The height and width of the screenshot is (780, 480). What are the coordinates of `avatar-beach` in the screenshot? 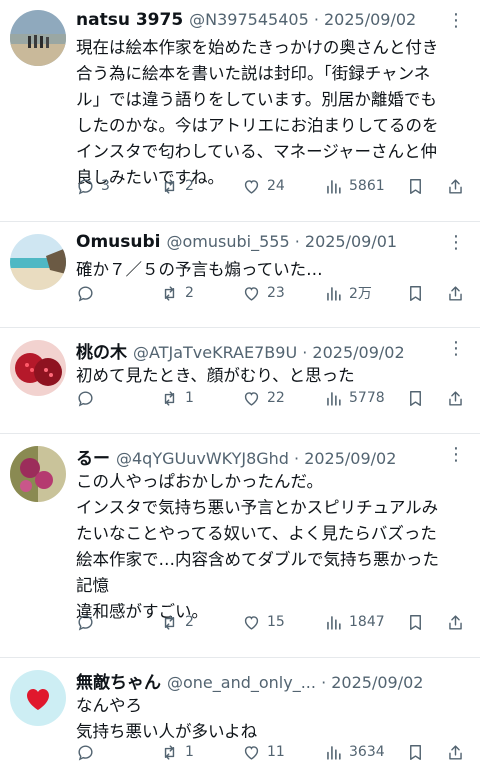 It's located at (38, 262).